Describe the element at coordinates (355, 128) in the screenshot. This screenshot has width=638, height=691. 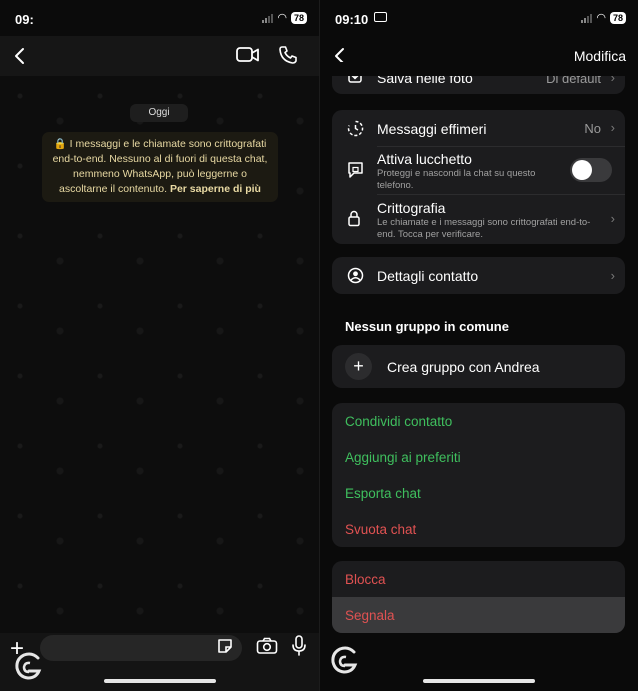
I see `timer-icon` at that location.